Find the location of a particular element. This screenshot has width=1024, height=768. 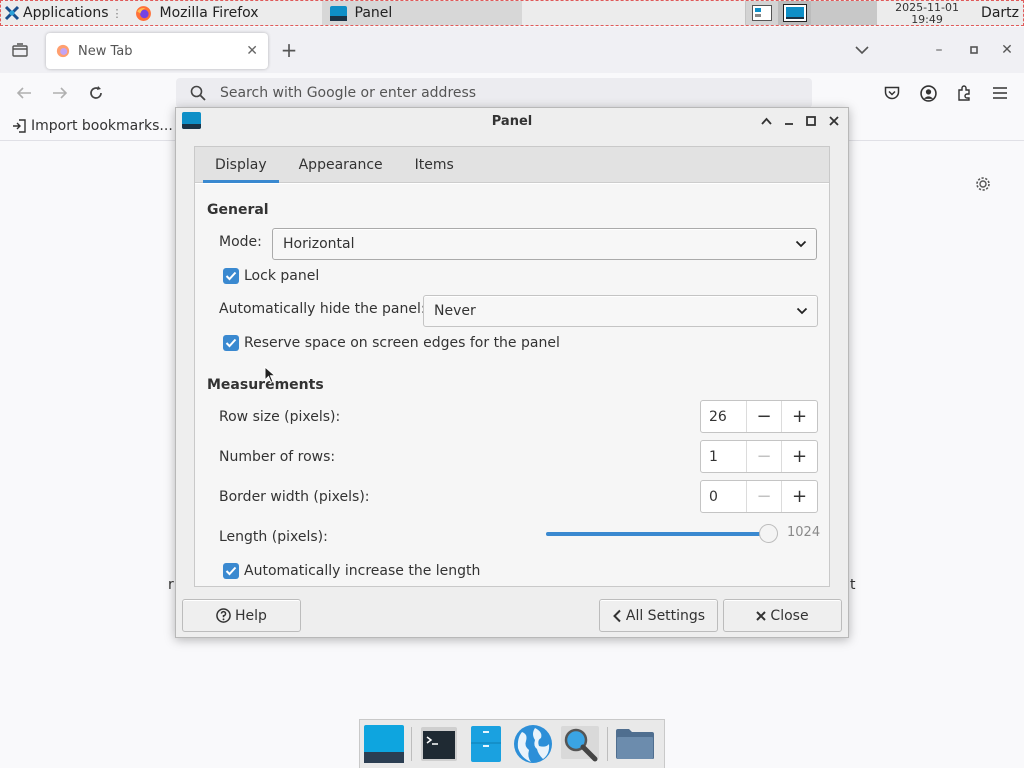

workspace-2-button is located at coordinates (795, 13).